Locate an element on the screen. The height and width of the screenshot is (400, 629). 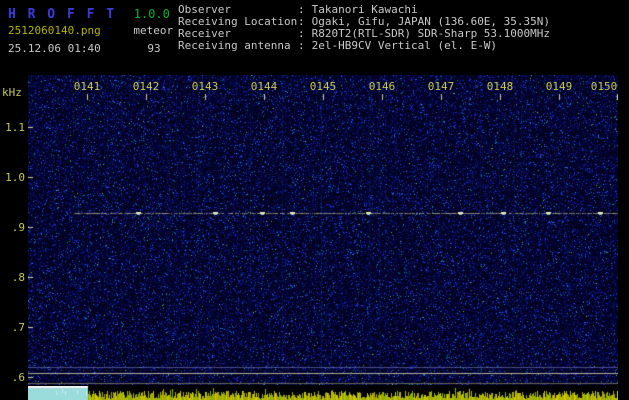
observation-datetime: 25.12.06 01:40 is located at coordinates (54, 48).